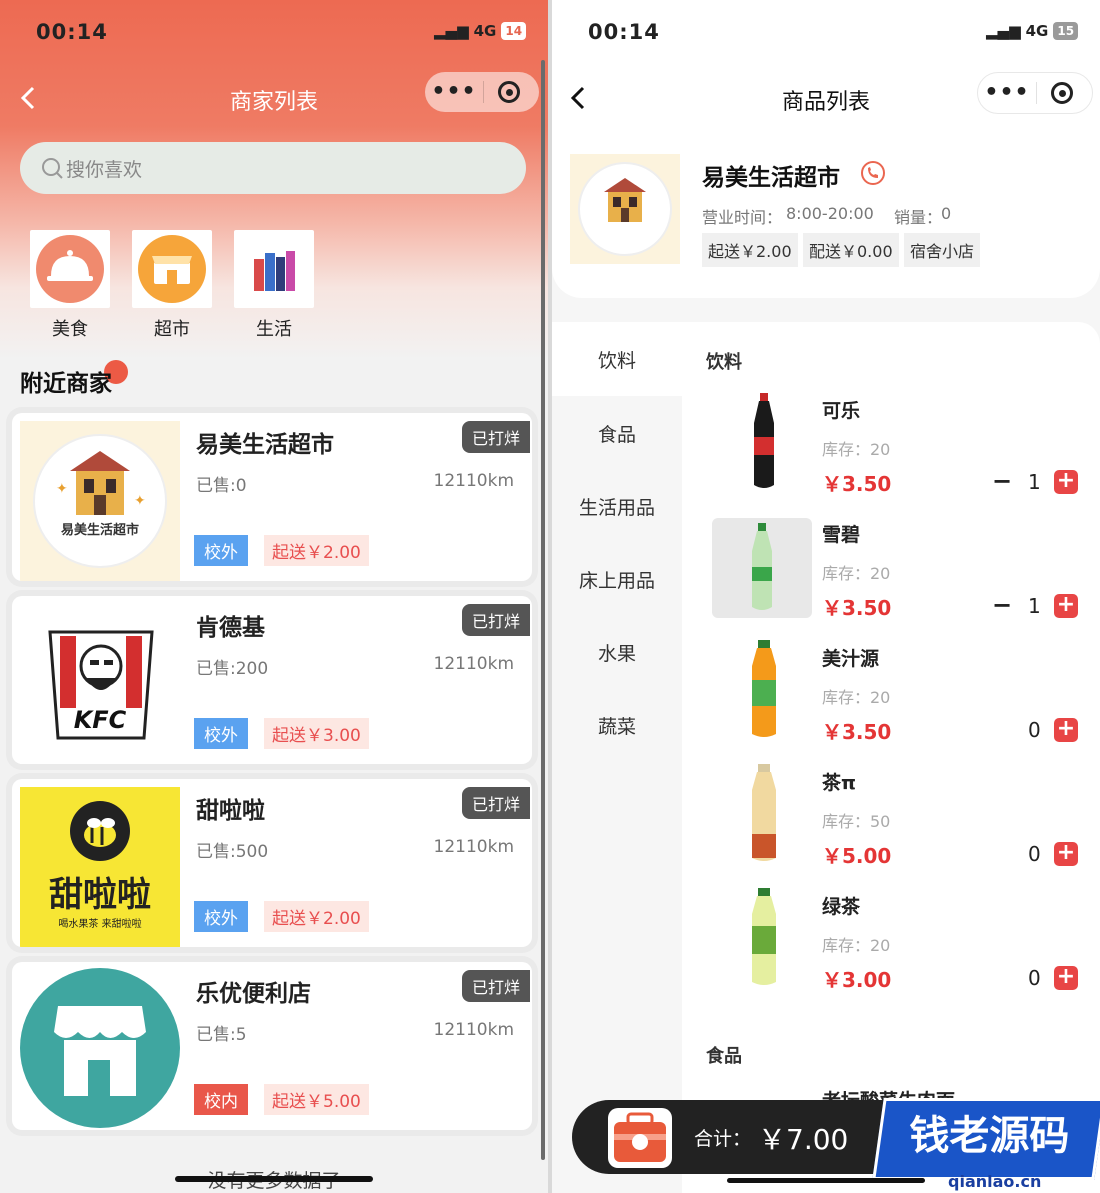 Image resolution: width=1100 pixels, height=1193 pixels. Describe the element at coordinates (172, 329) in the screenshot. I see `category-label: 超市` at that location.